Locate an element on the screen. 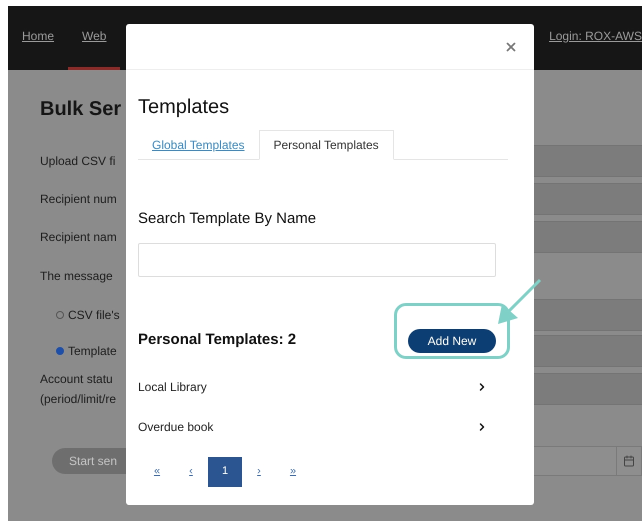 The image size is (642, 521). calendar-icon is located at coordinates (629, 461).